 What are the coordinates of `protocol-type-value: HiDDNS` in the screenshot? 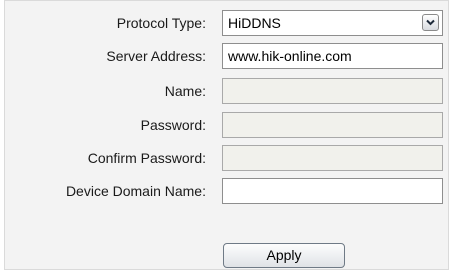 It's located at (254, 23).